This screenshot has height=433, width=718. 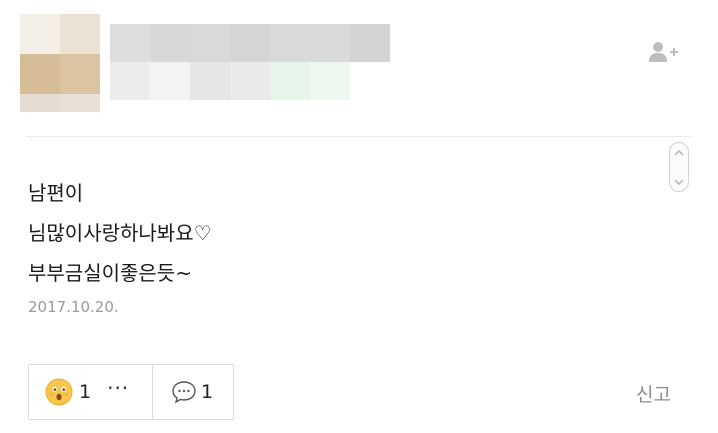 What do you see at coordinates (85, 392) in the screenshot?
I see `reaction-count: 1` at bounding box center [85, 392].